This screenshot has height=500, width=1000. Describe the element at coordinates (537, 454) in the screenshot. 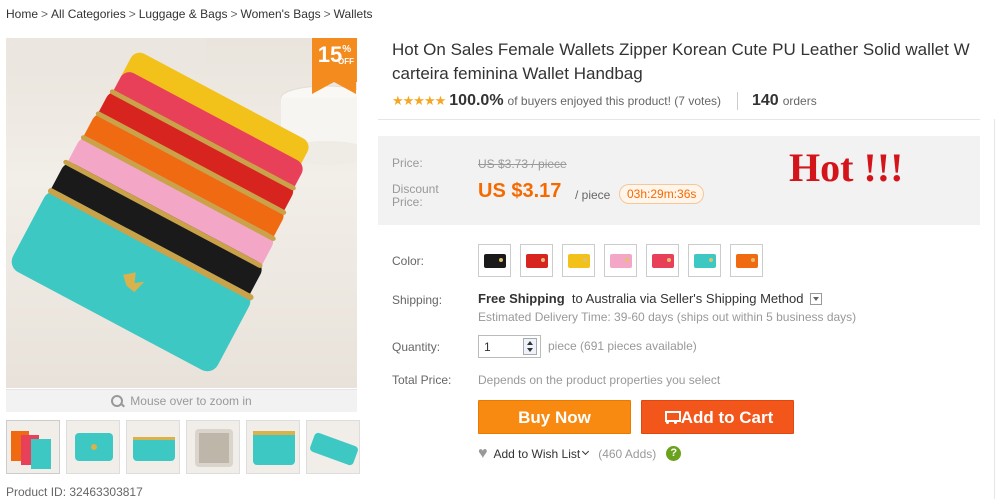

I see `add-to-wish-list-link: Add to Wish List` at that location.